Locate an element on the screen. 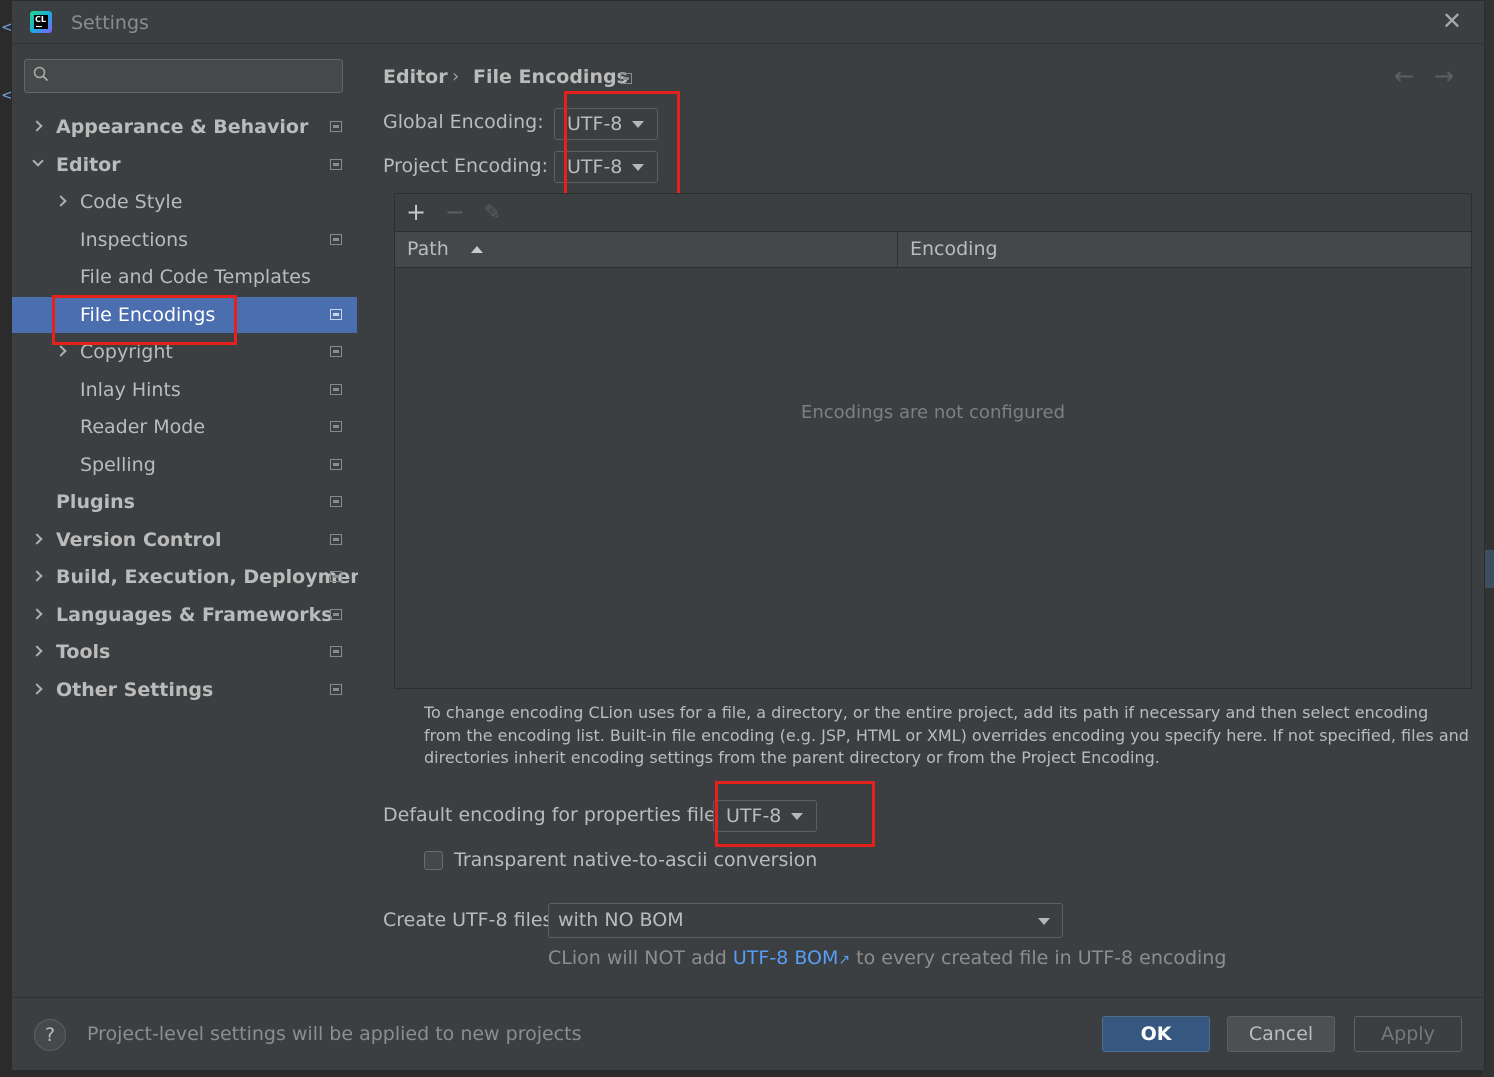  remove-icon: − is located at coordinates (455, 212).